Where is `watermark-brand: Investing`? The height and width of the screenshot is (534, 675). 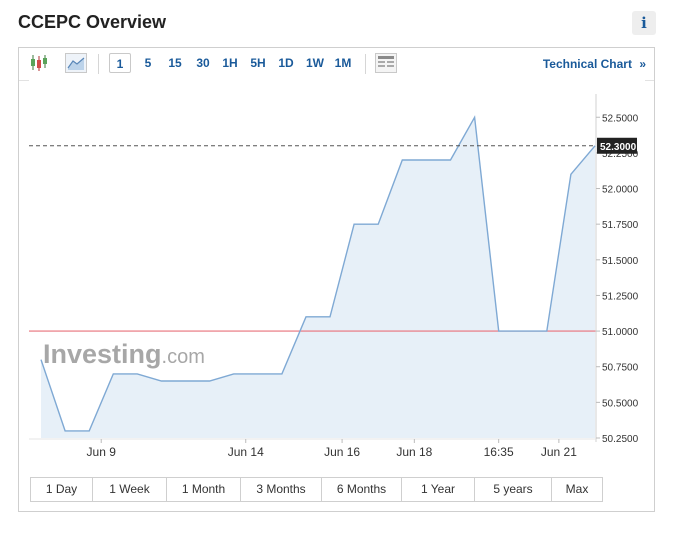
watermark-brand: Investing is located at coordinates (102, 354).